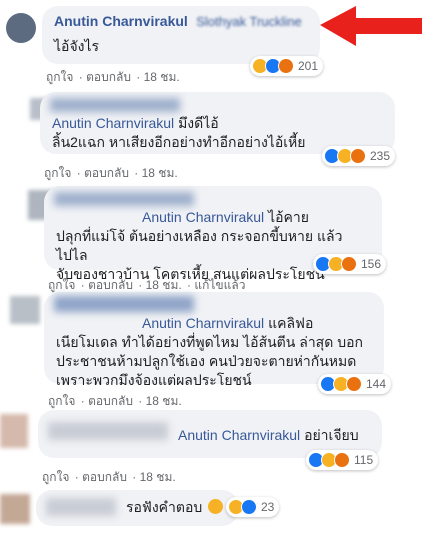  What do you see at coordinates (216, 506) in the screenshot?
I see `grin-emoji-icon` at bounding box center [216, 506].